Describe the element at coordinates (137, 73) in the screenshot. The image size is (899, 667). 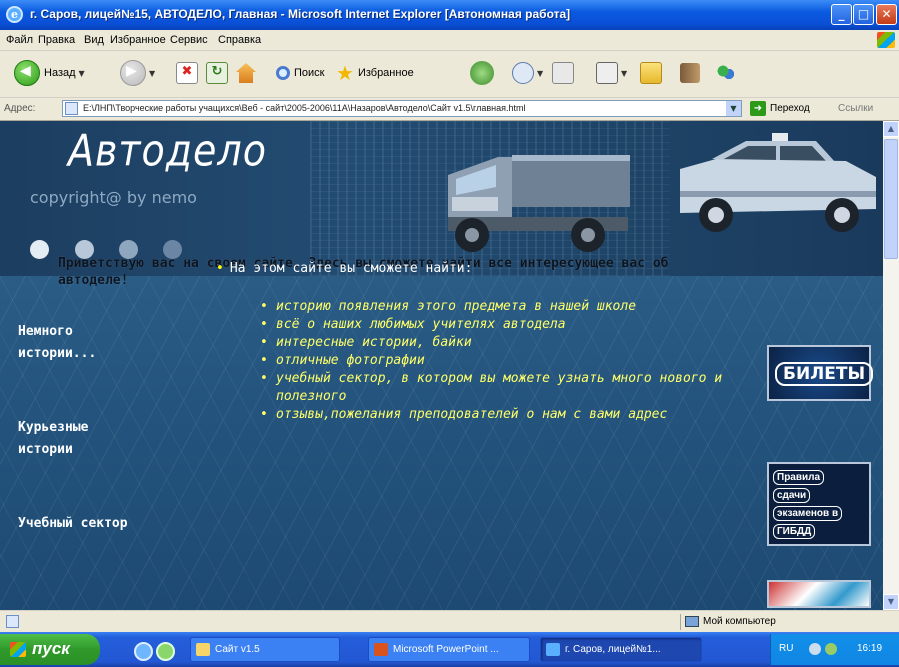
I see `forward-button: ▶ ▼` at that location.